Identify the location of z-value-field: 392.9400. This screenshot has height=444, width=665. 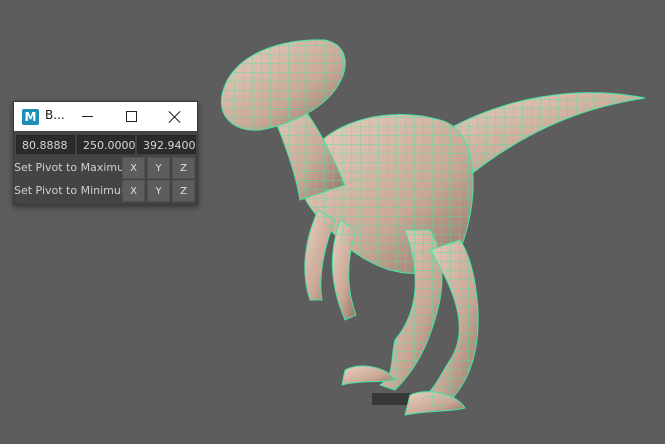
(166, 144).